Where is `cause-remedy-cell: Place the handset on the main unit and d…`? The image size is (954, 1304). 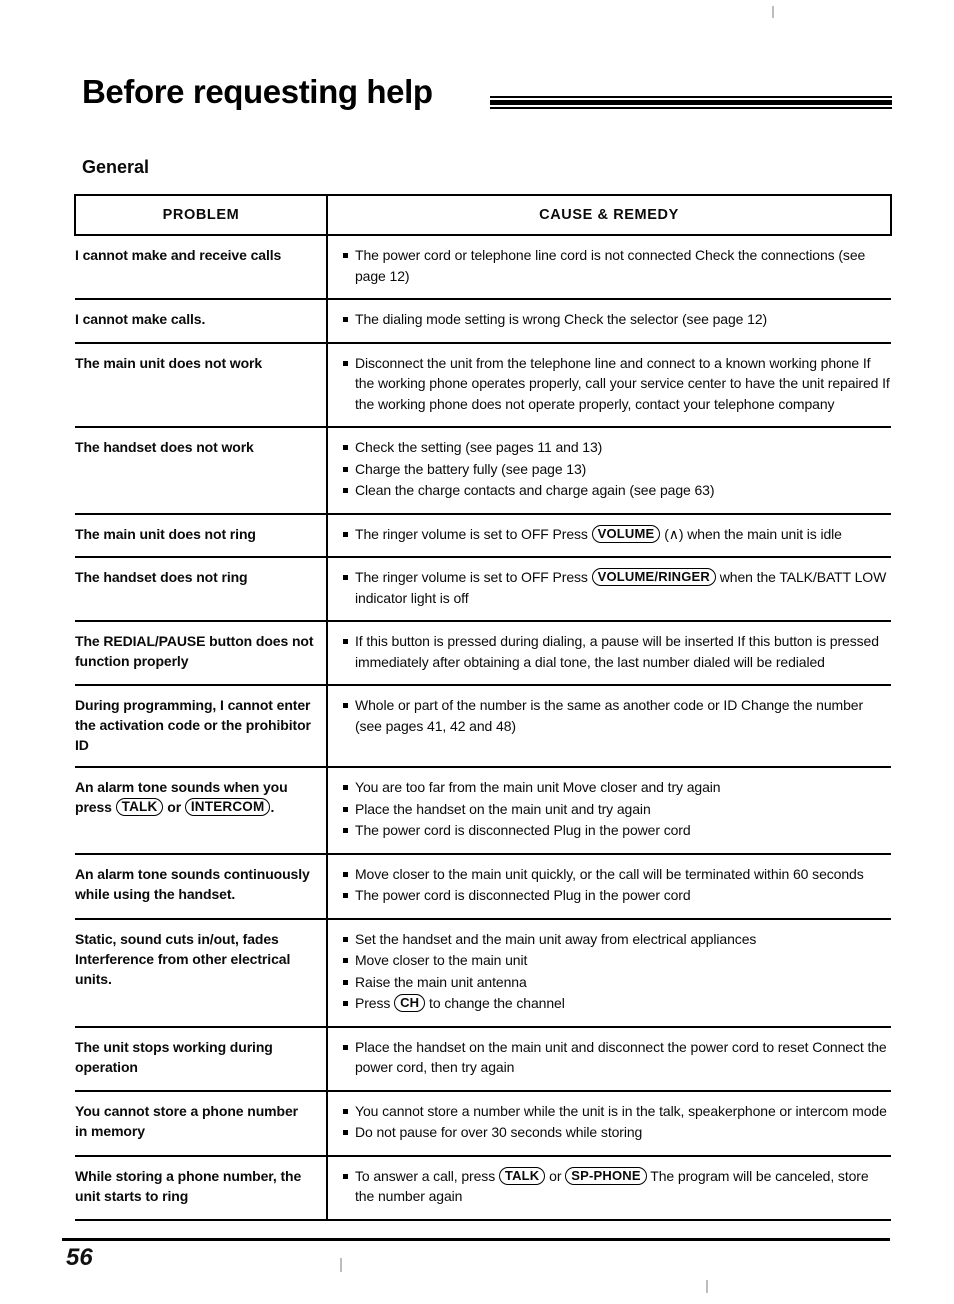 cause-remedy-cell: Place the handset on the main unit and d… is located at coordinates (609, 1058).